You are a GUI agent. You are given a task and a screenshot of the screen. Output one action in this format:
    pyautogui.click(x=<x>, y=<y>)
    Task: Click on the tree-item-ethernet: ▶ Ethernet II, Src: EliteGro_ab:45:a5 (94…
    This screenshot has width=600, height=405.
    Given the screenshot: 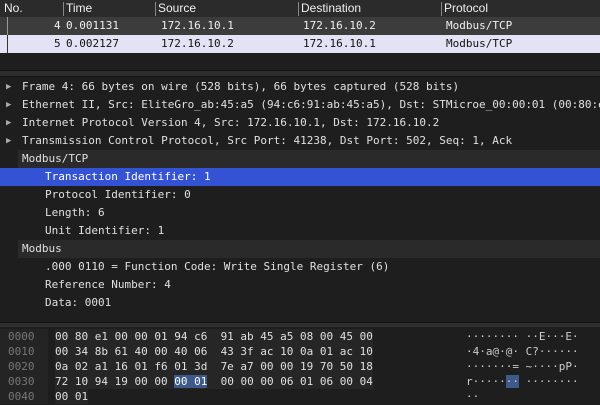 What is the action you would take?
    pyautogui.click(x=300, y=105)
    